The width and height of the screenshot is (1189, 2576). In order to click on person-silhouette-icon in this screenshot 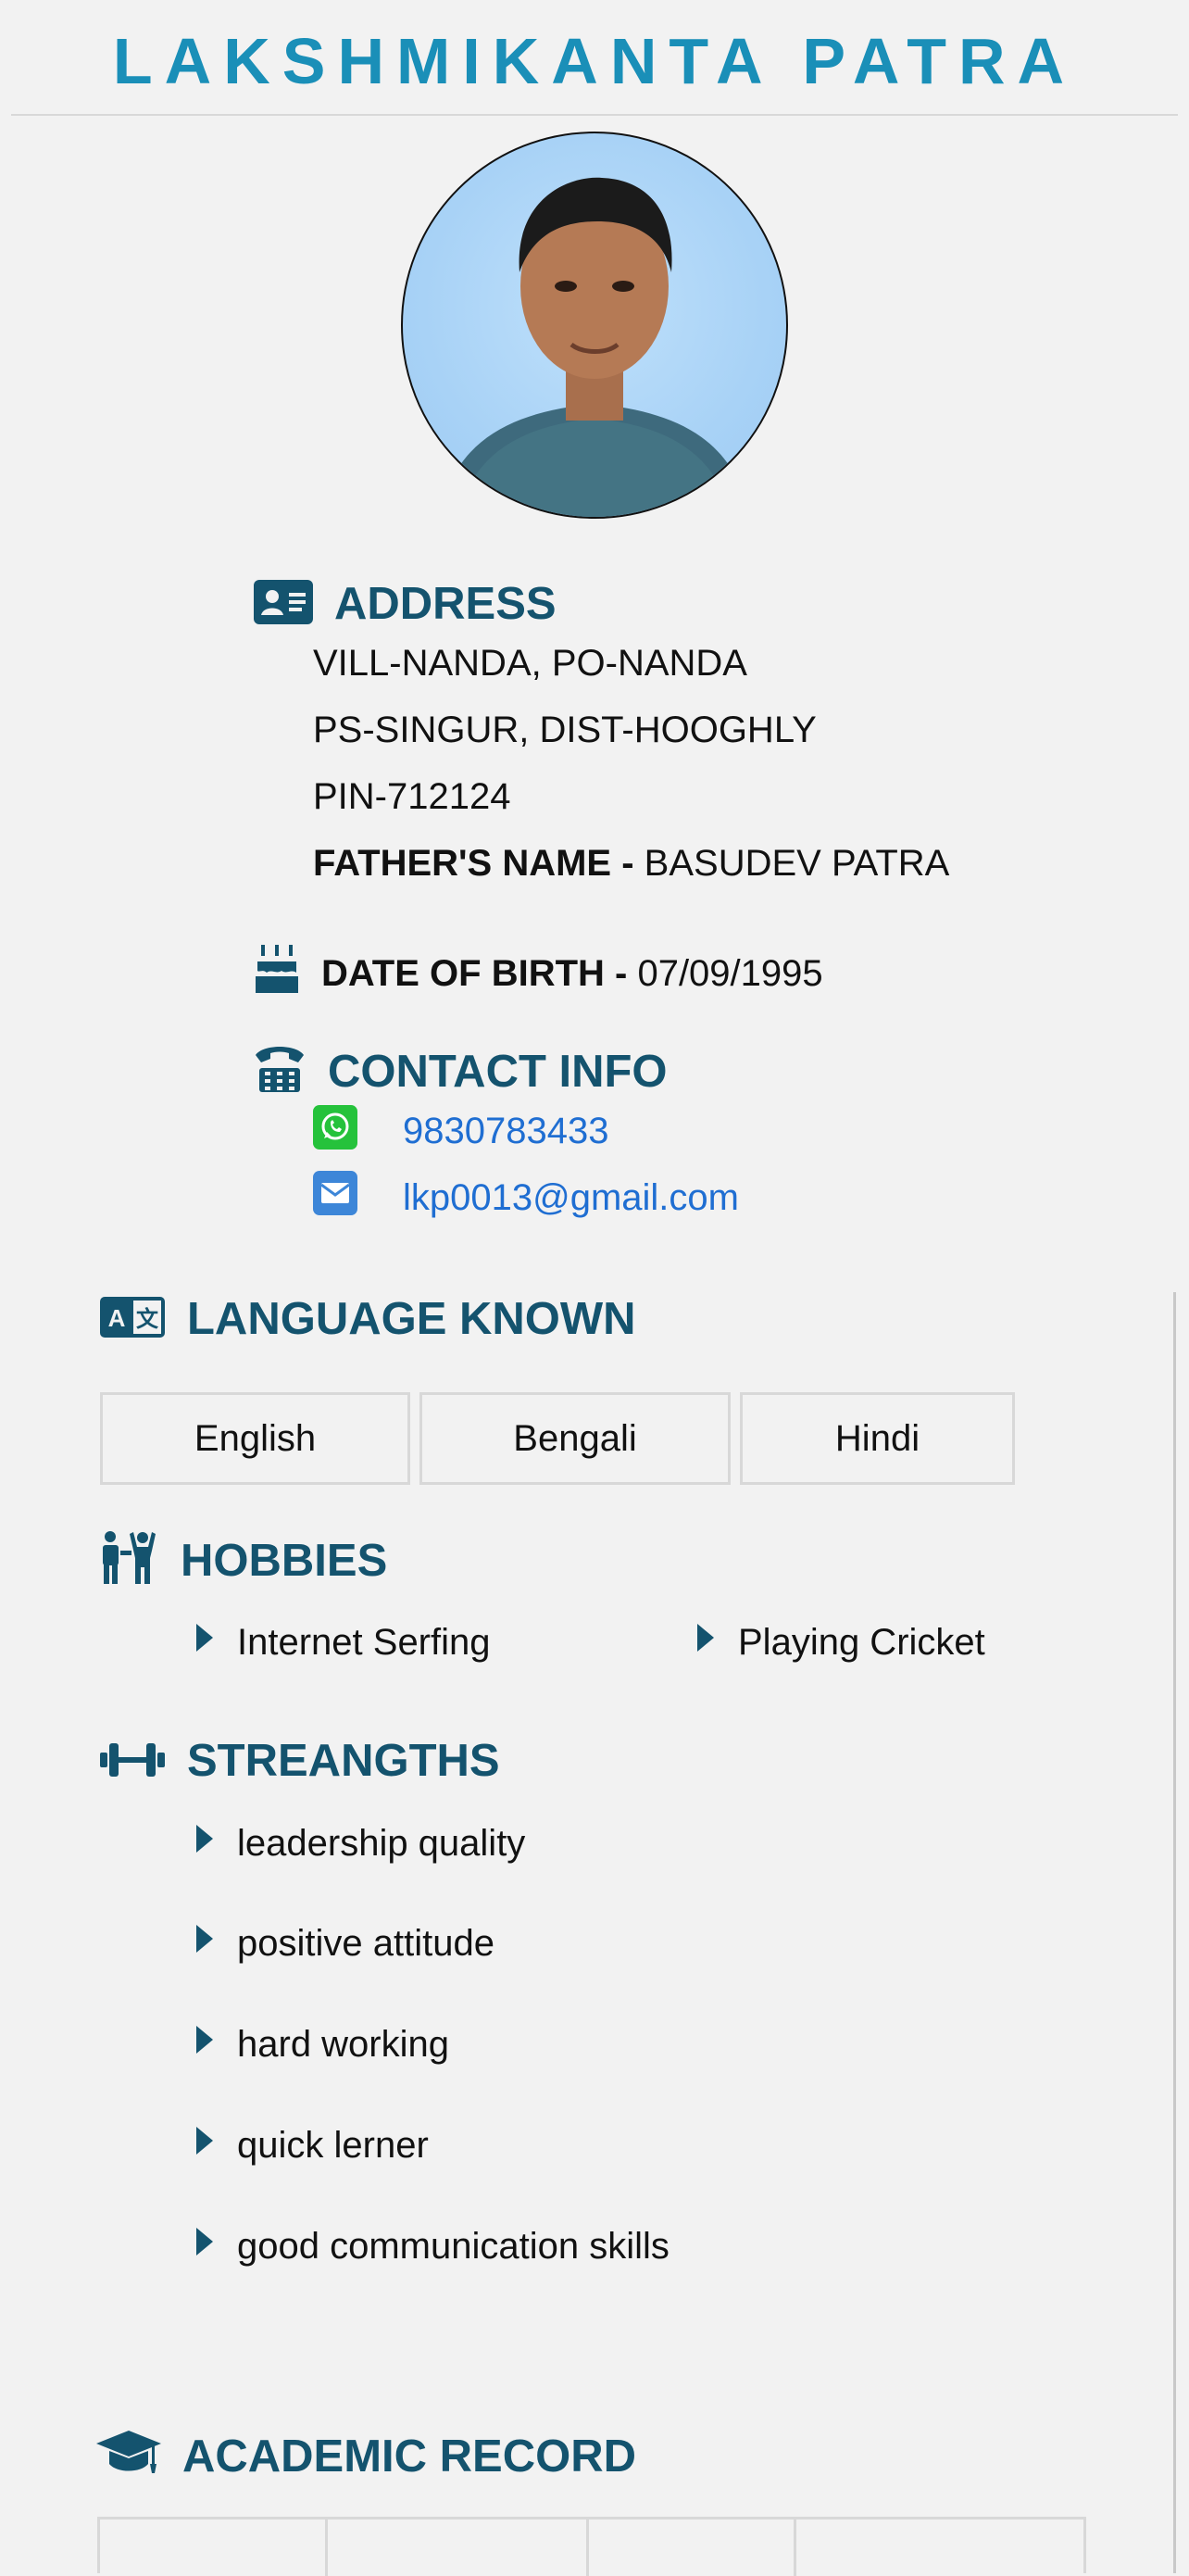, I will do `click(594, 347)`.